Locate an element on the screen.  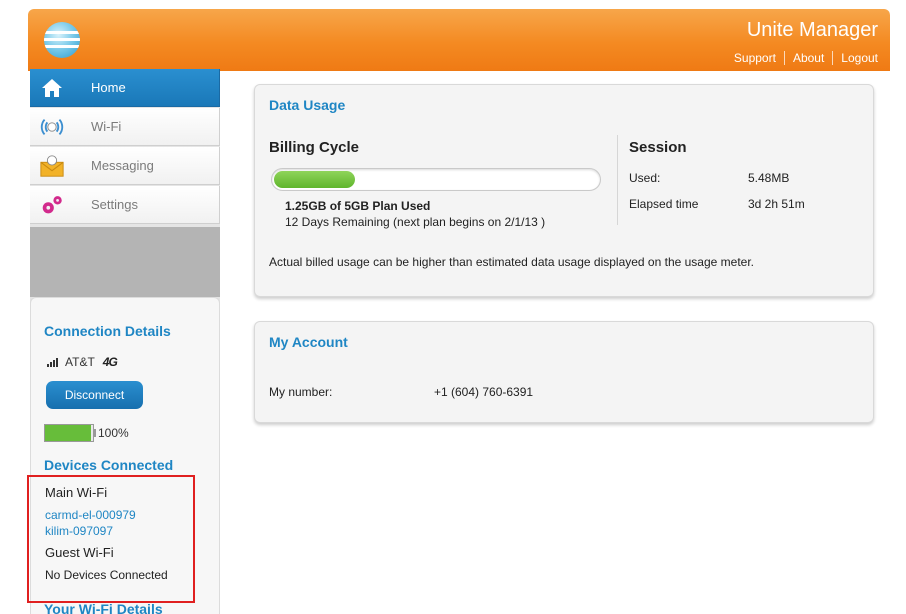
plan-used-text: 1.25GB of 5GB Plan Used is located at coordinates (358, 206).